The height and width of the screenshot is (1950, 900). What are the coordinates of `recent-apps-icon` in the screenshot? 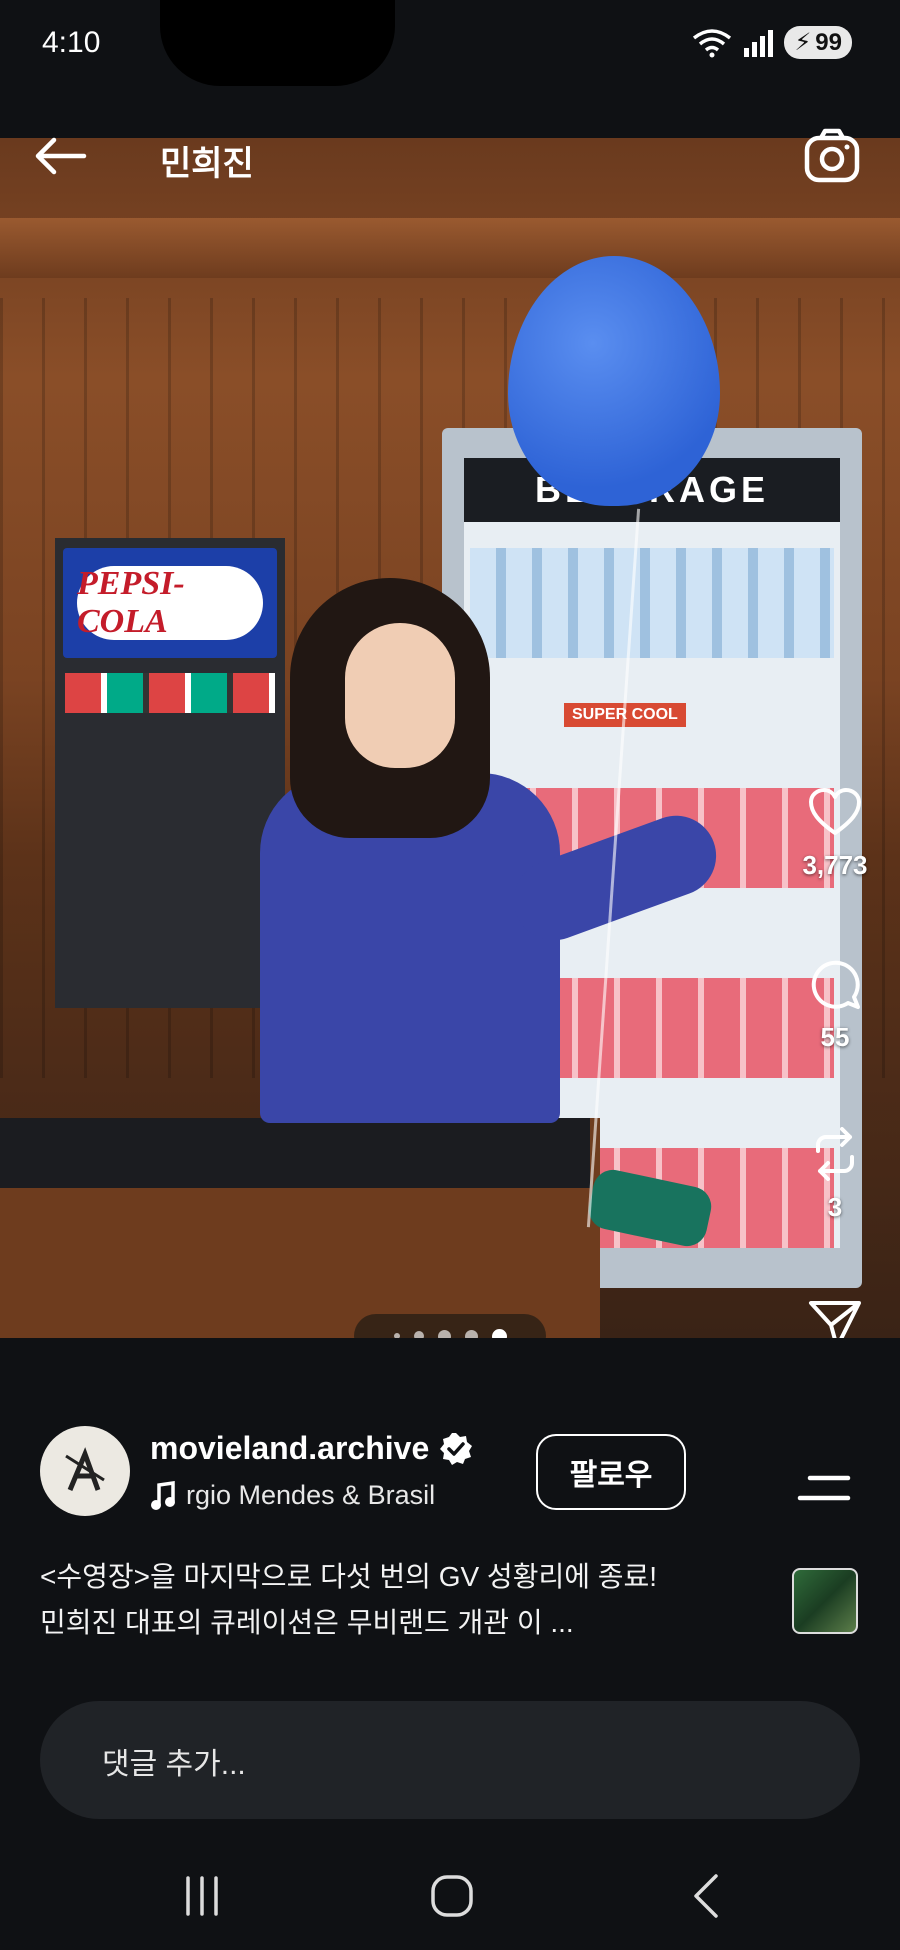 It's located at (202, 1896).